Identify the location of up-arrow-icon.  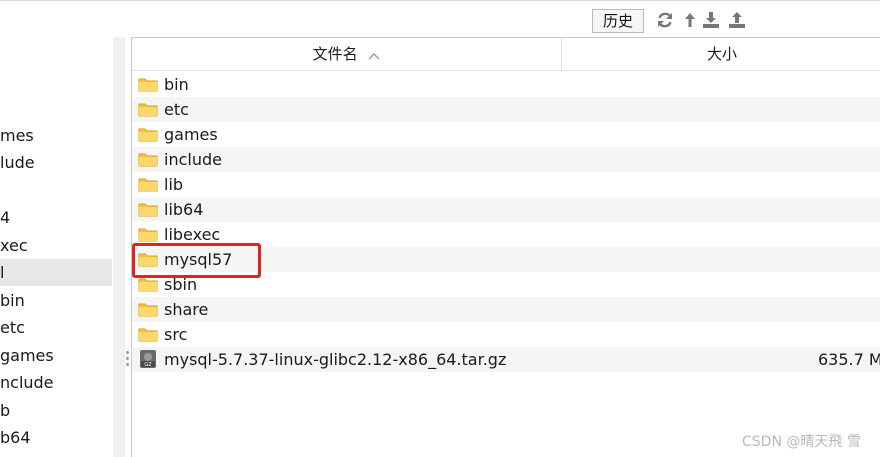
(690, 20).